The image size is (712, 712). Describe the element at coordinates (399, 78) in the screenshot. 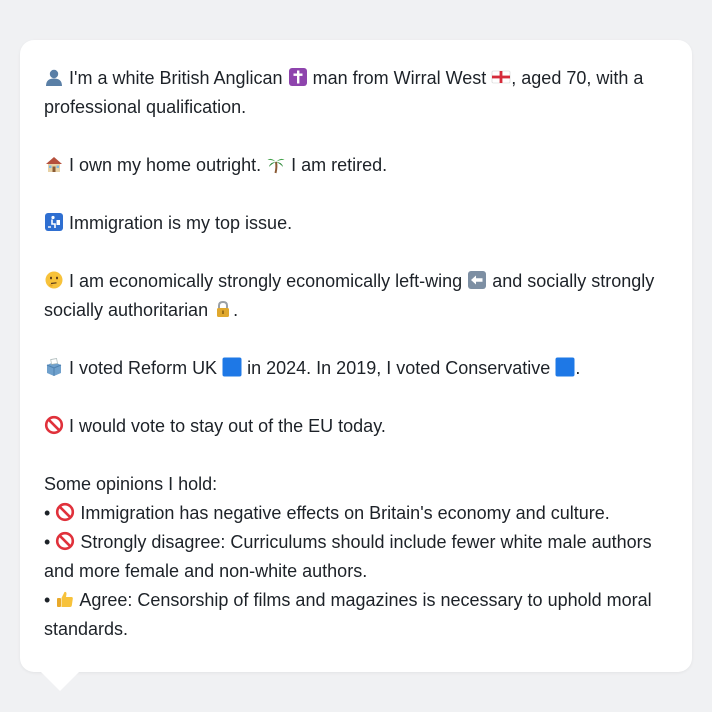

I see `identity-text-2: man from Wirral West` at that location.